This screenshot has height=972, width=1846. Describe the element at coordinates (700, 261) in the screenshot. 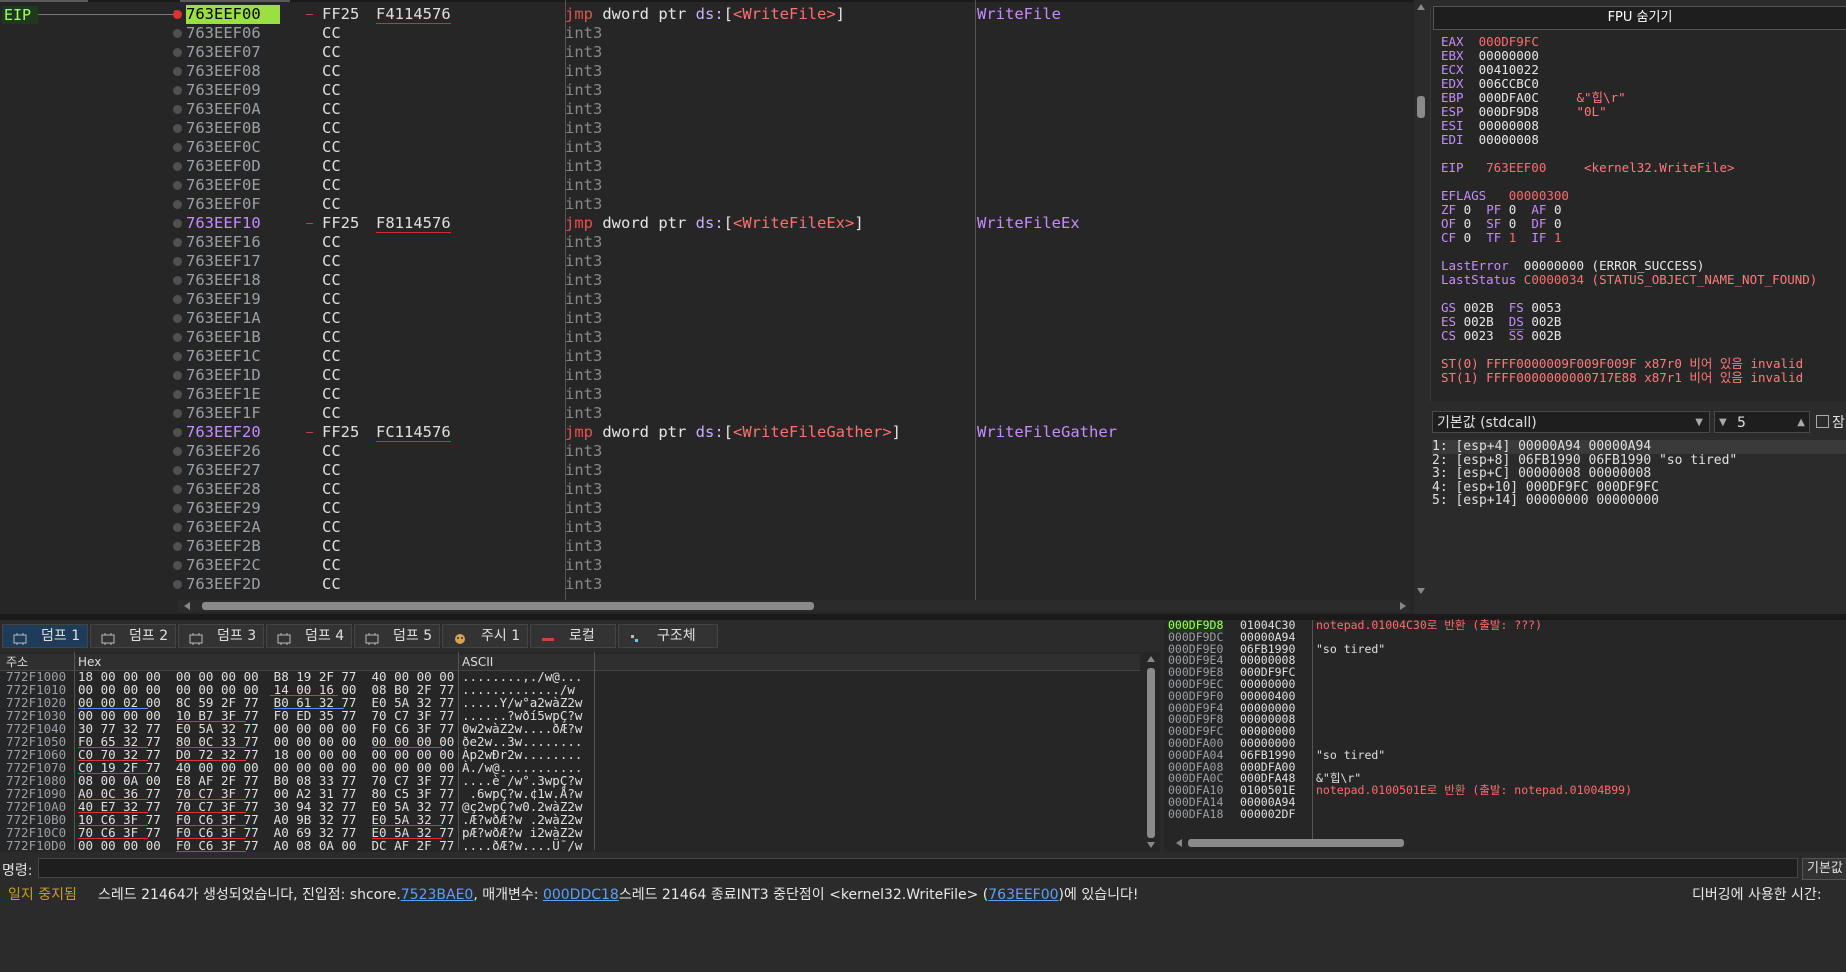

I see `disasm-row: 763EEF17 CC int3` at that location.